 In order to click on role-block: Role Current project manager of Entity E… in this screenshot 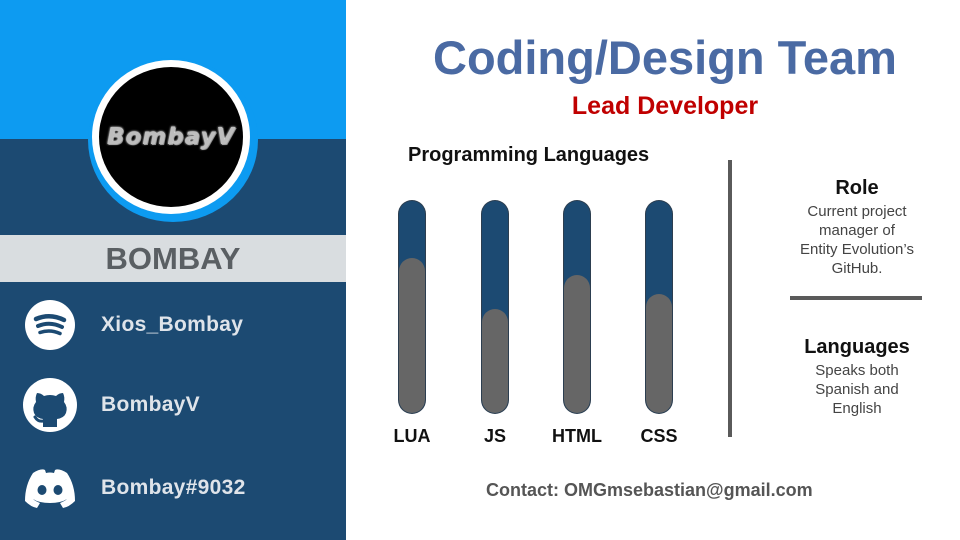, I will do `click(857, 227)`.